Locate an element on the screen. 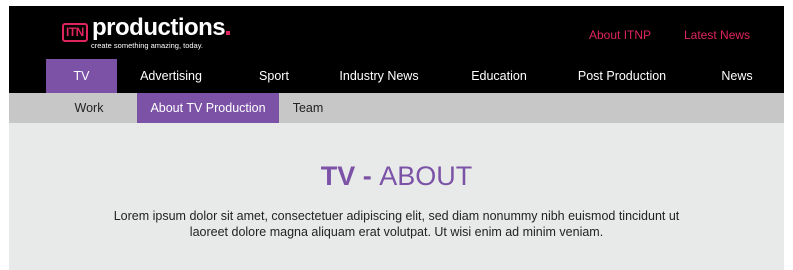  page-title: TV - ABOUT is located at coordinates (396, 176).